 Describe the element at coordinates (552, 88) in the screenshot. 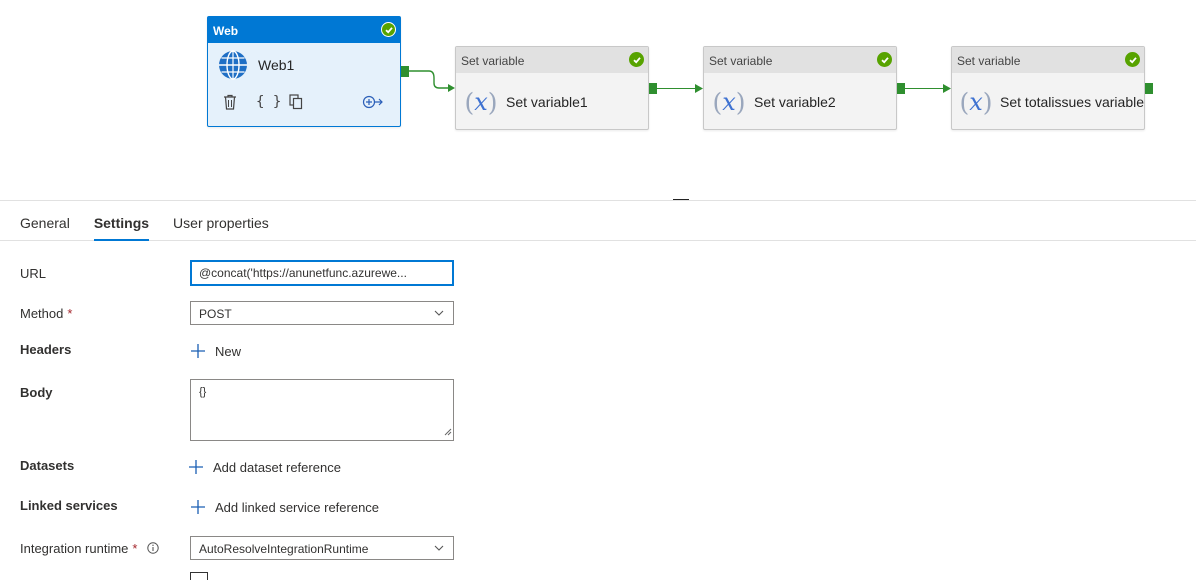

I see `set-variable-node-1: Set variable (x) Set variable1` at that location.